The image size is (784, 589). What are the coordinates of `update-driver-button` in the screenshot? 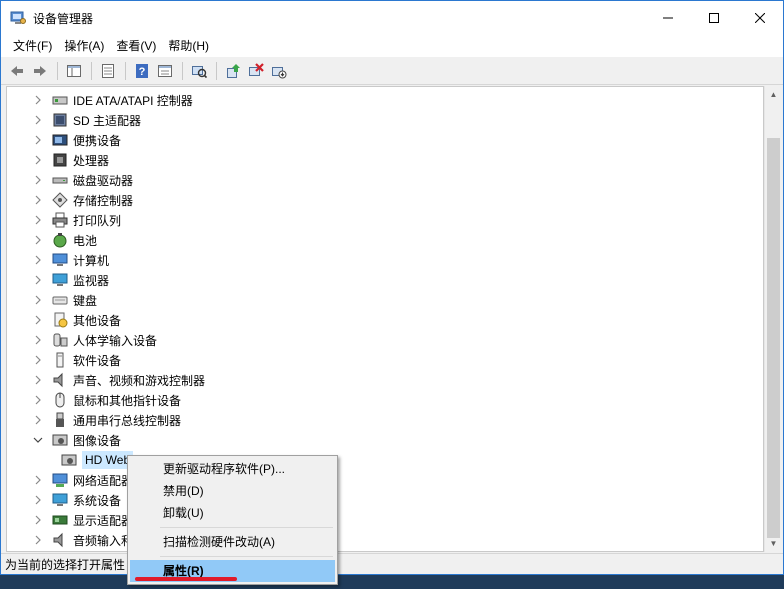 It's located at (233, 71).